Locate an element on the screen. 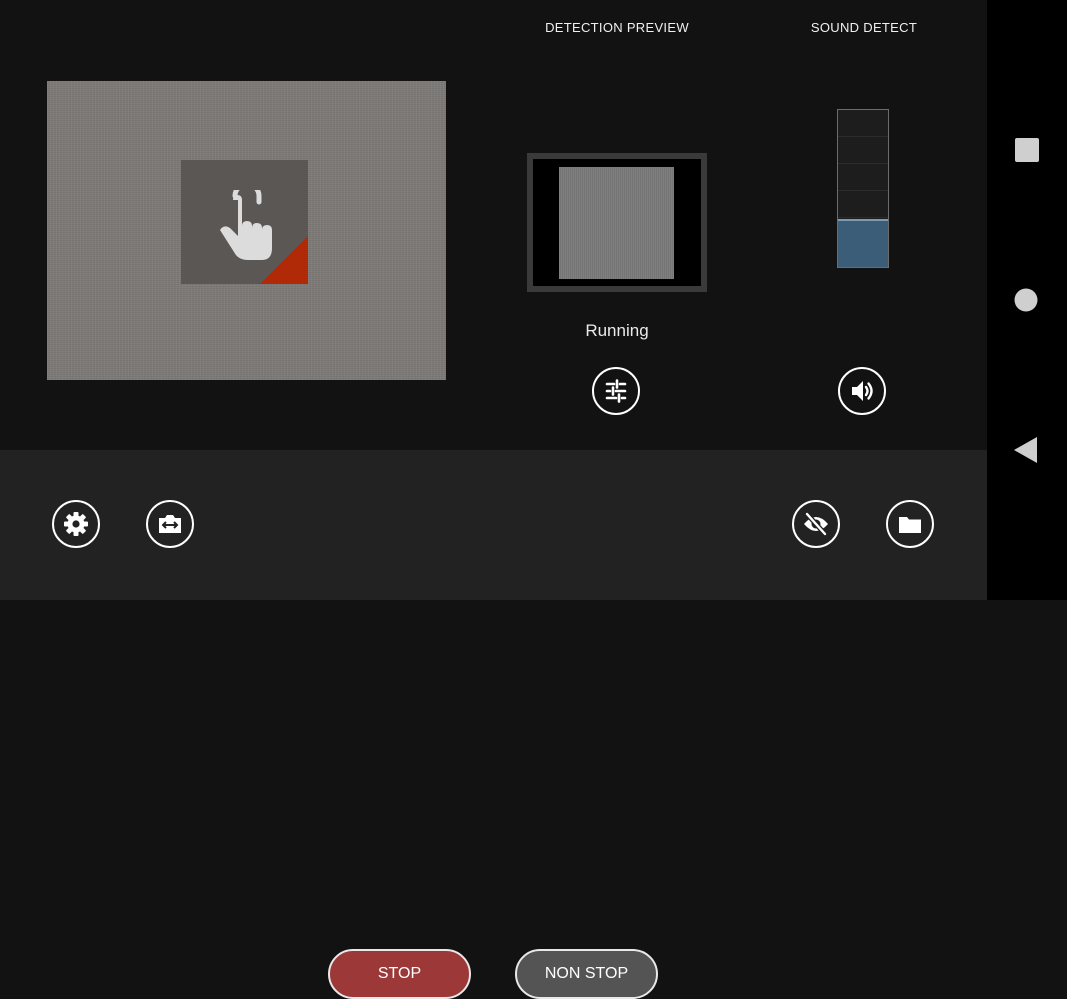 The height and width of the screenshot is (999, 1067). detection-settings-button is located at coordinates (616, 391).